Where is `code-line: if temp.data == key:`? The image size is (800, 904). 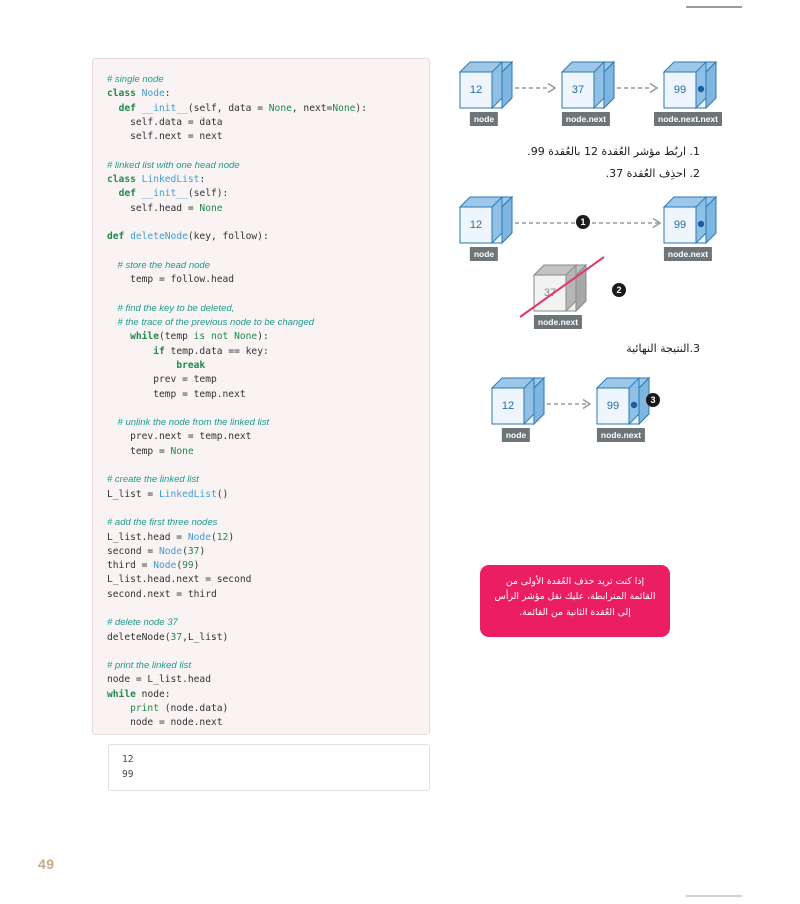
code-line: if temp.data == key: is located at coordinates (211, 351).